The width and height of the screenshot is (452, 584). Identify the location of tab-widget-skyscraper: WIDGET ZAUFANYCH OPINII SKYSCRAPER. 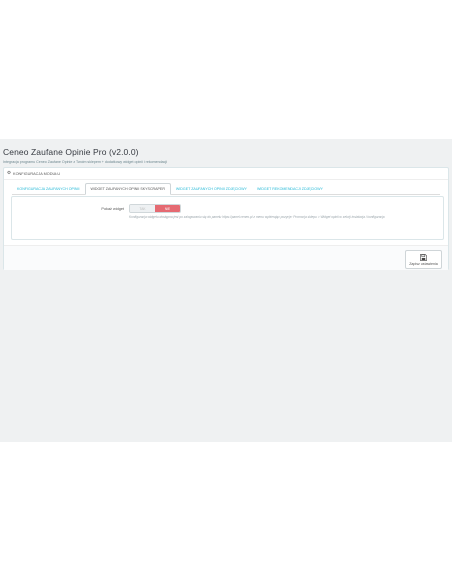
(127, 189).